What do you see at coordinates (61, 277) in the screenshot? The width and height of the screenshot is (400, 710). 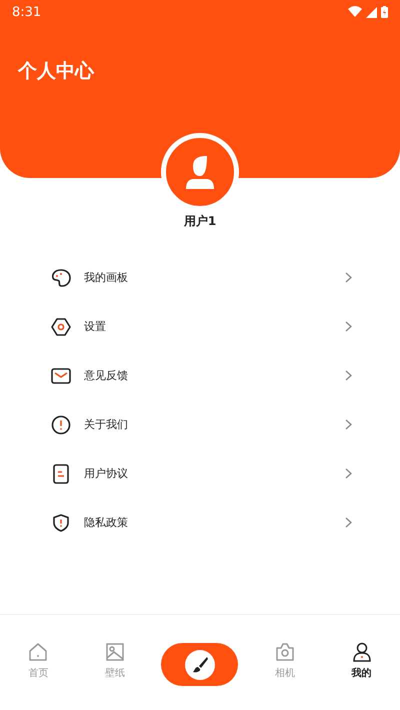 I see `palette-icon` at bounding box center [61, 277].